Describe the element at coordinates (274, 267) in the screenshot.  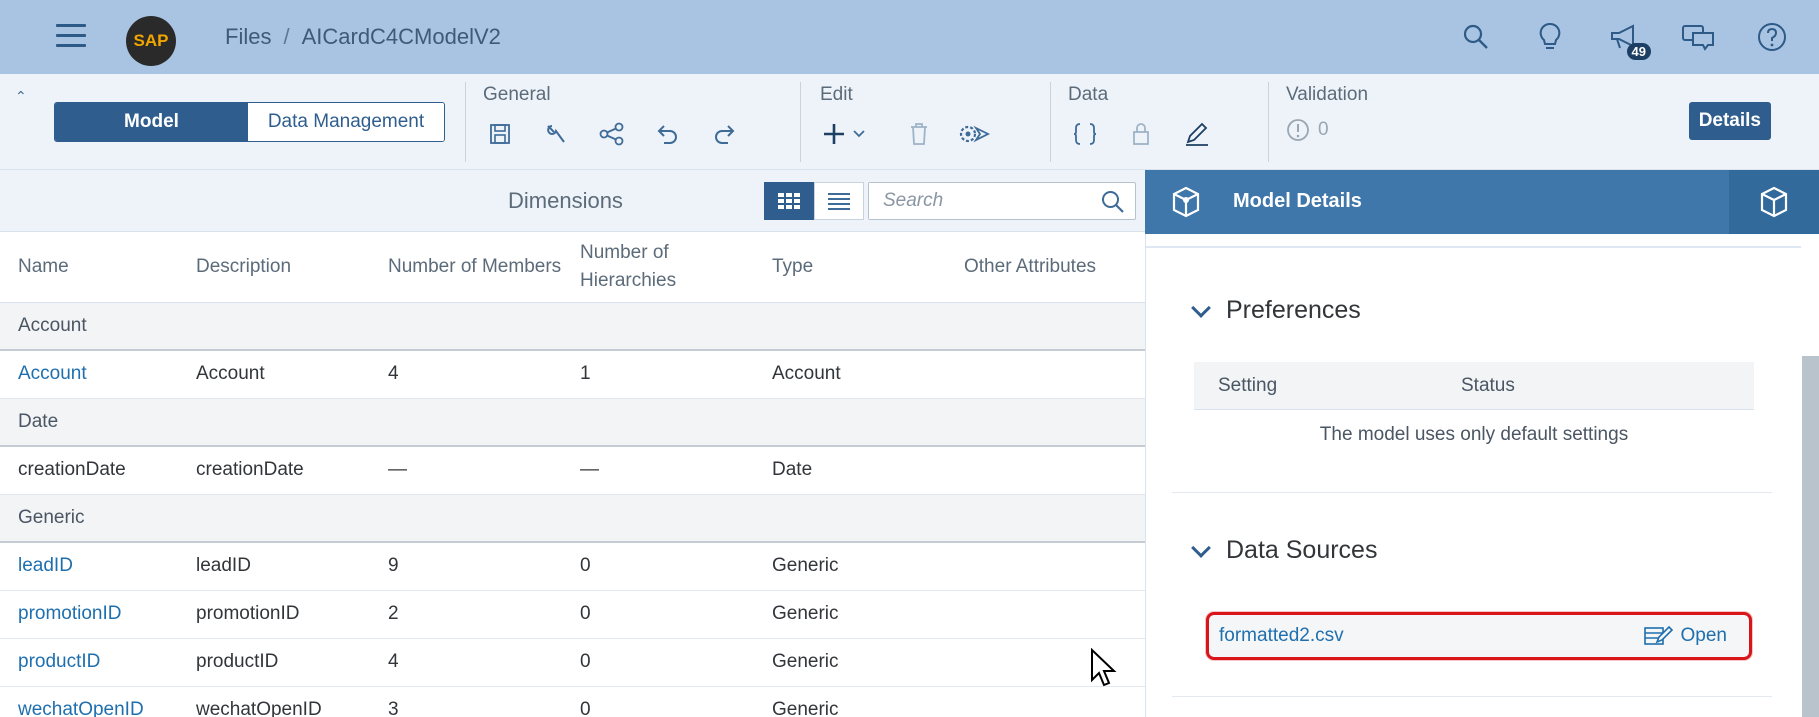
I see `column-header-description: Description` at that location.